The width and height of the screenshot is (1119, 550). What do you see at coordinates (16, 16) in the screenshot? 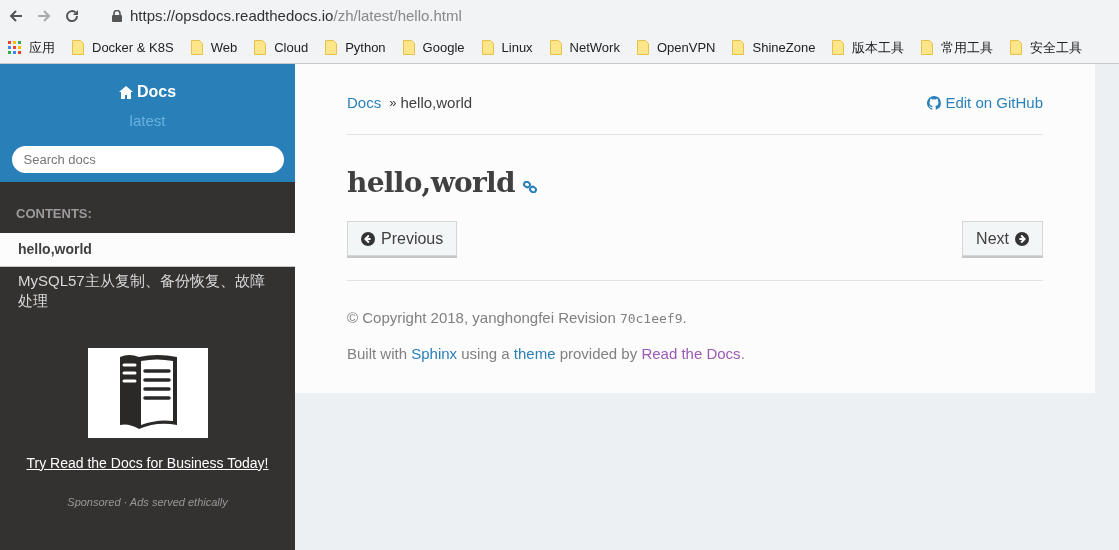
I see `back-icon` at bounding box center [16, 16].